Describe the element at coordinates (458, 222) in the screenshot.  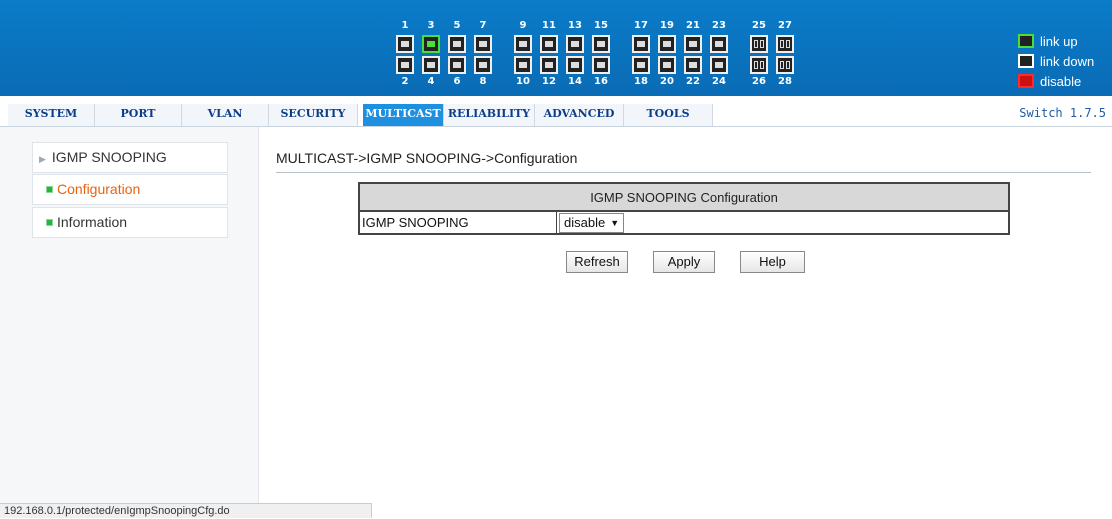
I see `igmp-snooping-label: IGMP SNOOPING` at that location.